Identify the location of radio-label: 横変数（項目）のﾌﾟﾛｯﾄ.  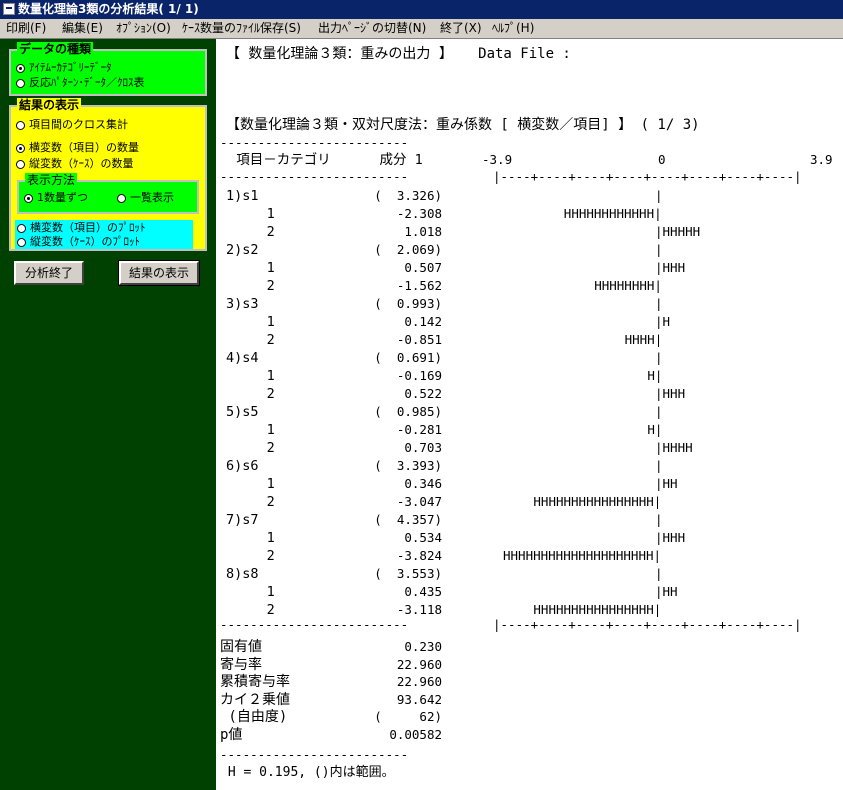
(88, 227).